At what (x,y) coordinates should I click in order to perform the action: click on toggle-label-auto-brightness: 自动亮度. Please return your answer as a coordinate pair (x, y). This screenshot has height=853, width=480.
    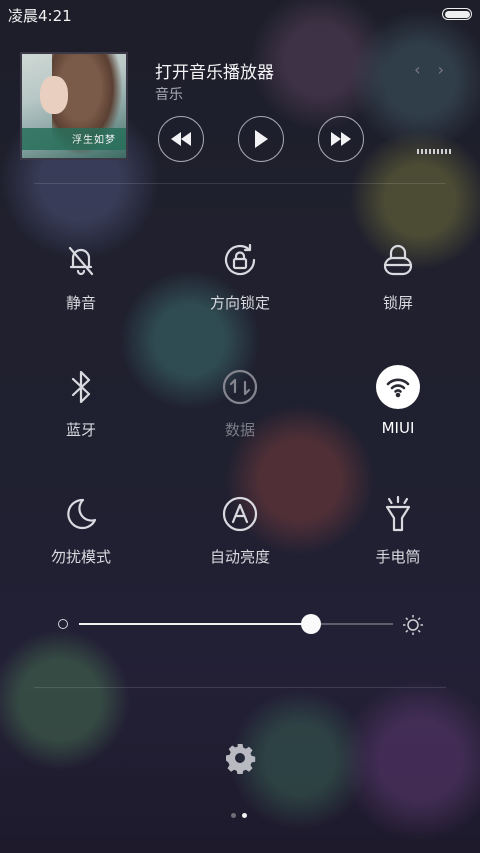
    Looking at the image, I should click on (239, 557).